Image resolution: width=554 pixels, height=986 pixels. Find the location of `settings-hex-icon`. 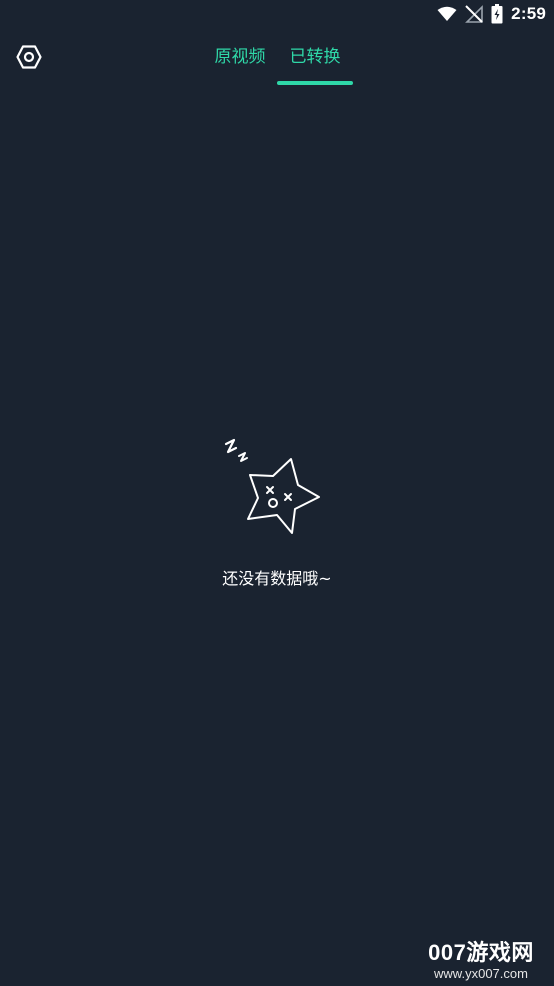

settings-hex-icon is located at coordinates (29, 57).